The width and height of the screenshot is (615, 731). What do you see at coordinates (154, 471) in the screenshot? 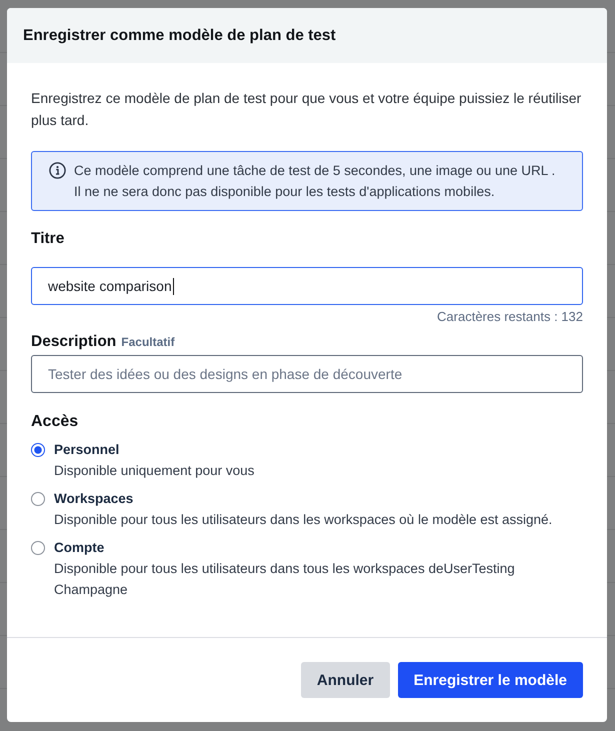
I see `option-description: Disponible uniquement pour vous` at bounding box center [154, 471].